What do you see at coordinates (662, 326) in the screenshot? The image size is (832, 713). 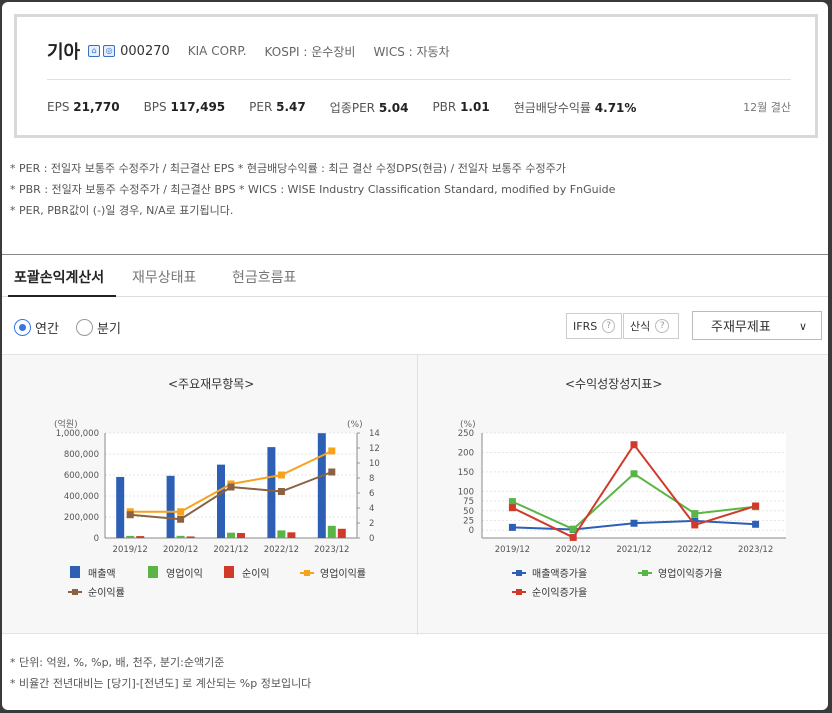 I see `formula-help-icon: ?` at bounding box center [662, 326].